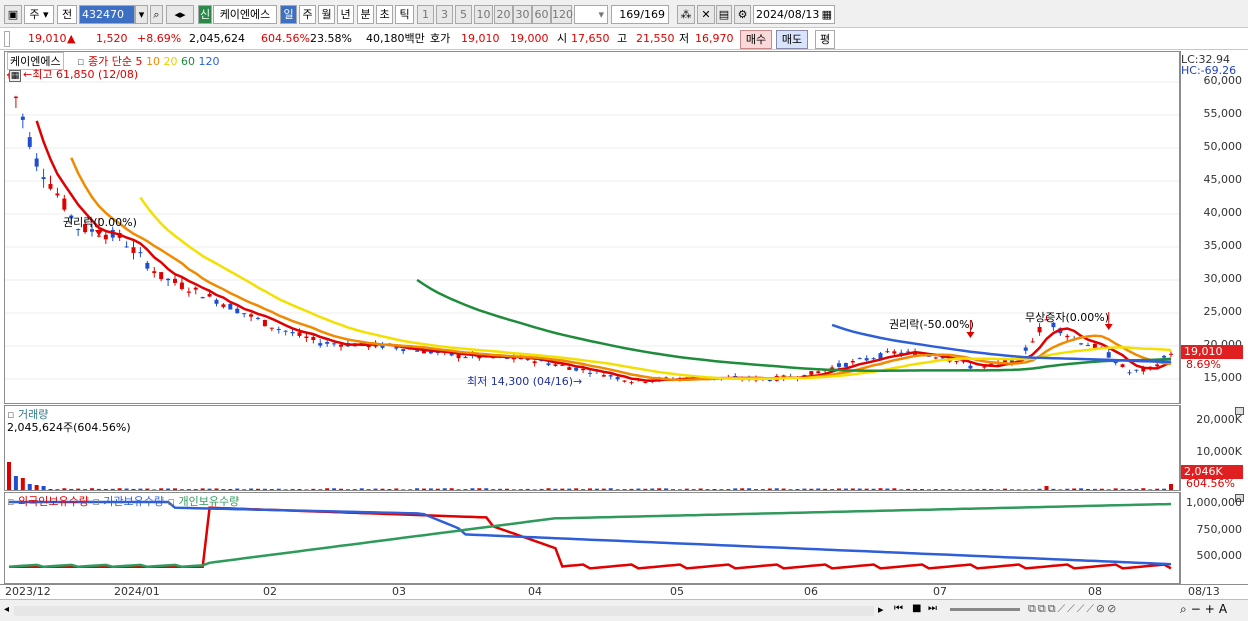  What do you see at coordinates (444, 611) in the screenshot?
I see `scroll-track` at bounding box center [444, 611].